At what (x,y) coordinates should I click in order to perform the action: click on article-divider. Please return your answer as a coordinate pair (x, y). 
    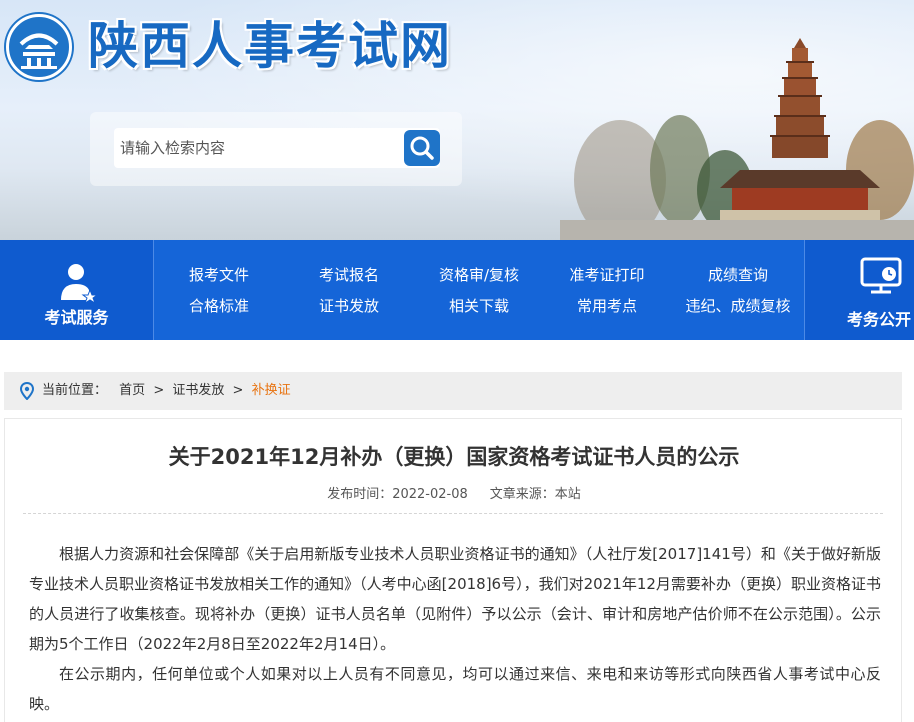
    Looking at the image, I should click on (453, 513).